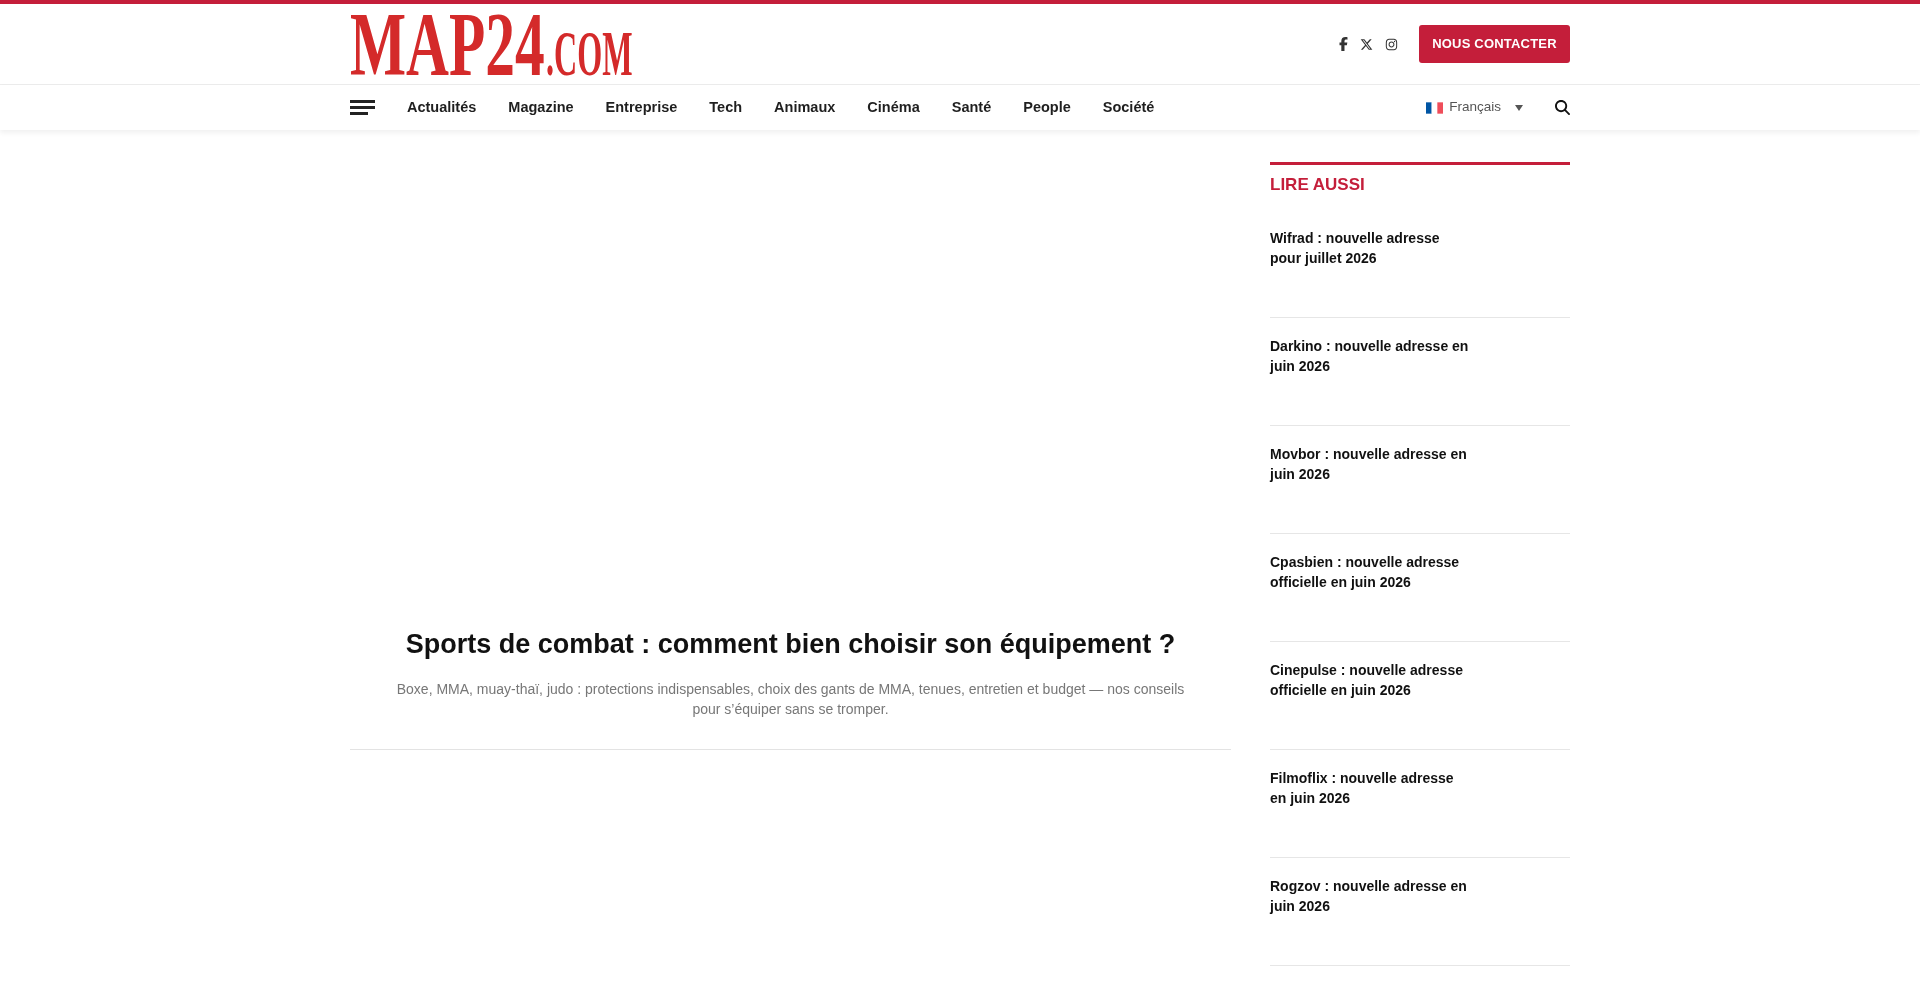 The image size is (1920, 993). Describe the element at coordinates (1519, 107) in the screenshot. I see `caret-icon` at that location.